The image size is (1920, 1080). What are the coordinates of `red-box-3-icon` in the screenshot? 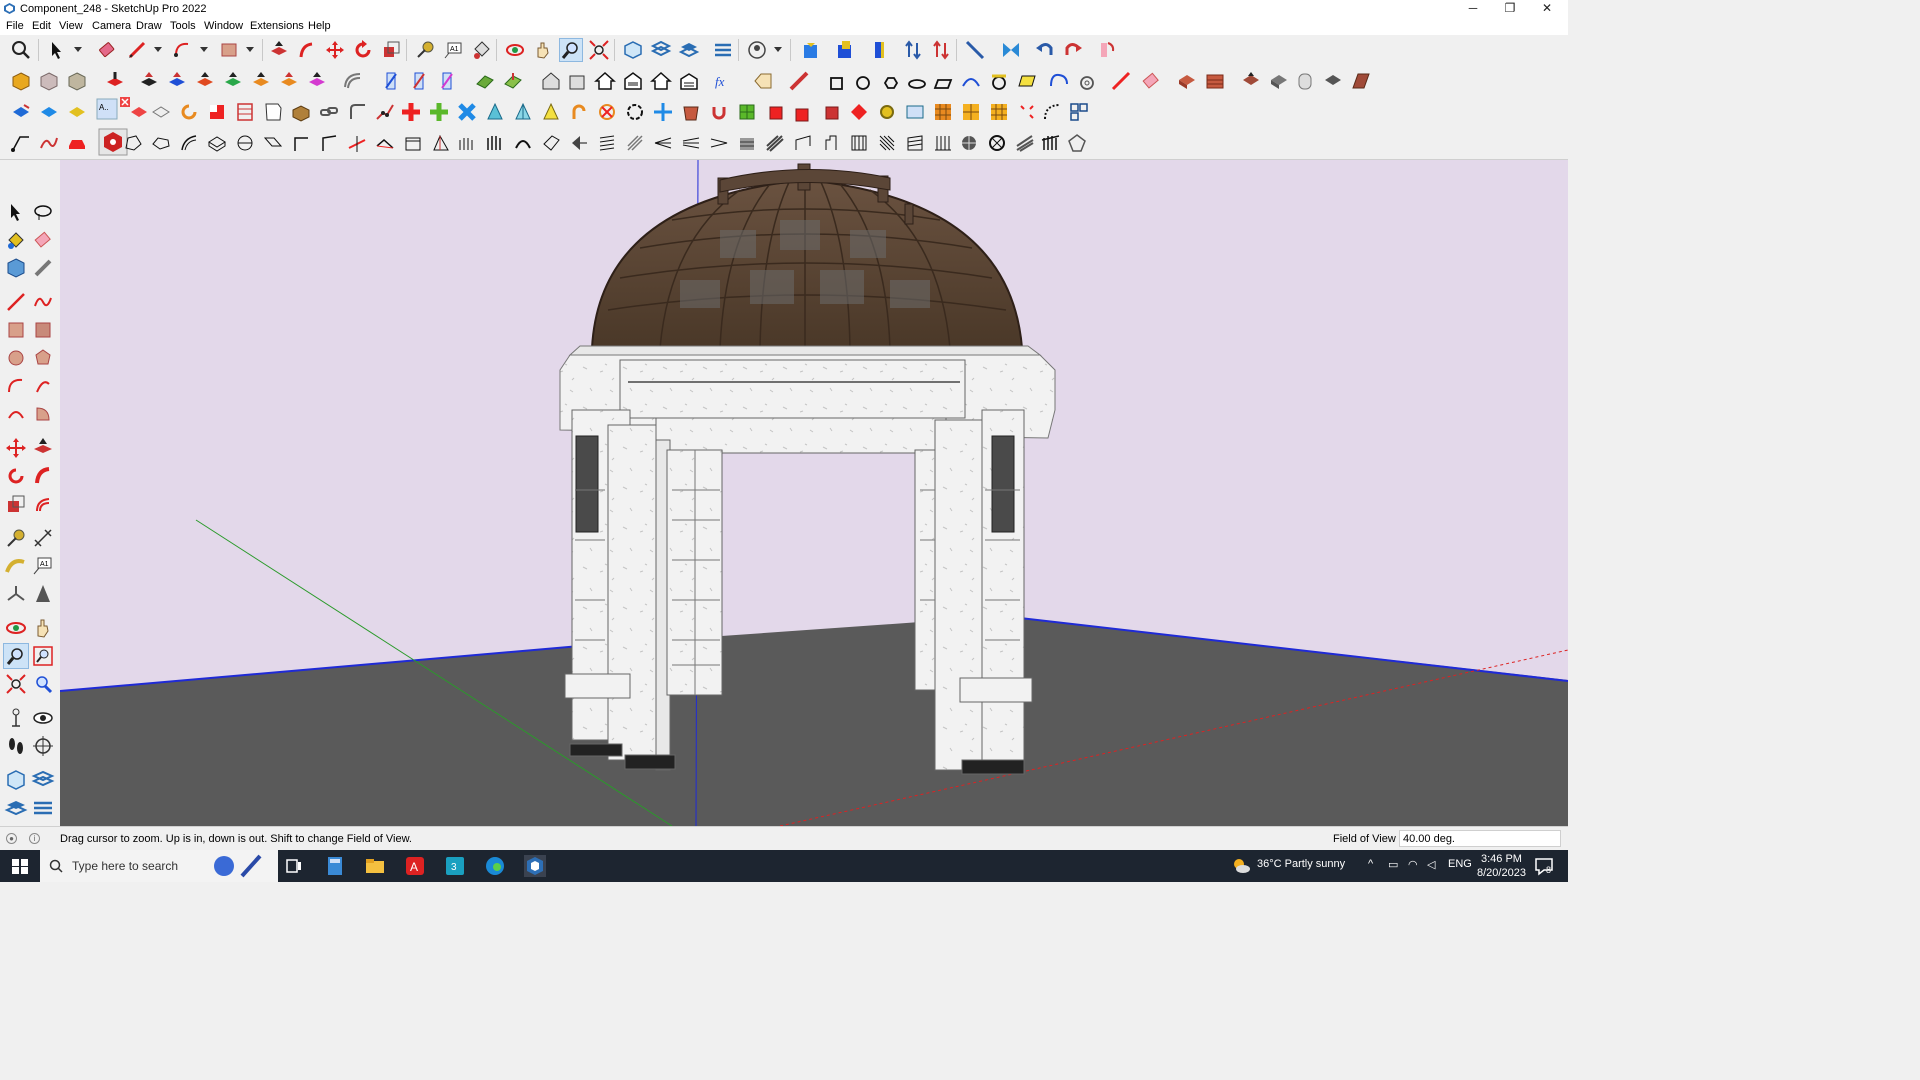 It's located at (831, 112).